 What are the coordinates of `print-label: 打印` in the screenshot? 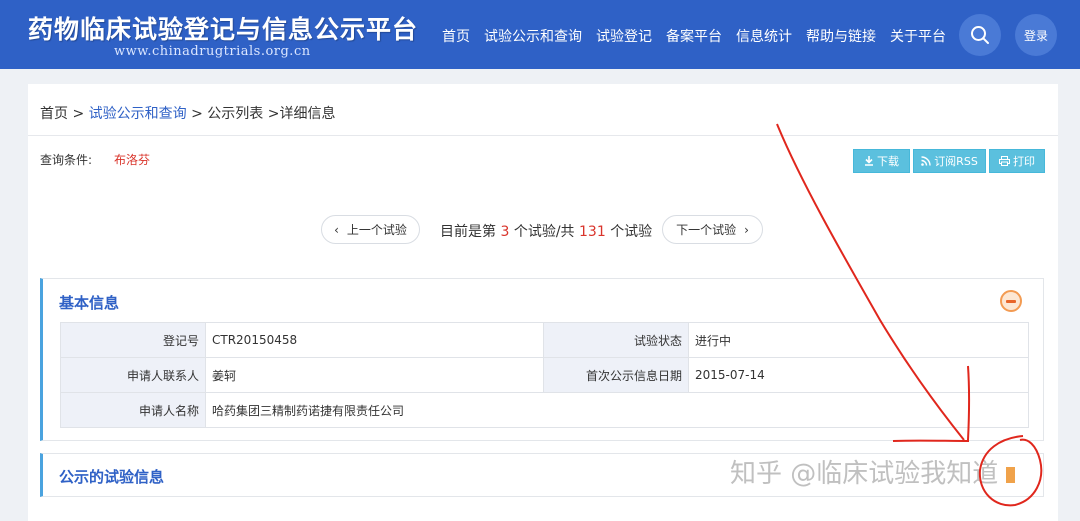 It's located at (1024, 161).